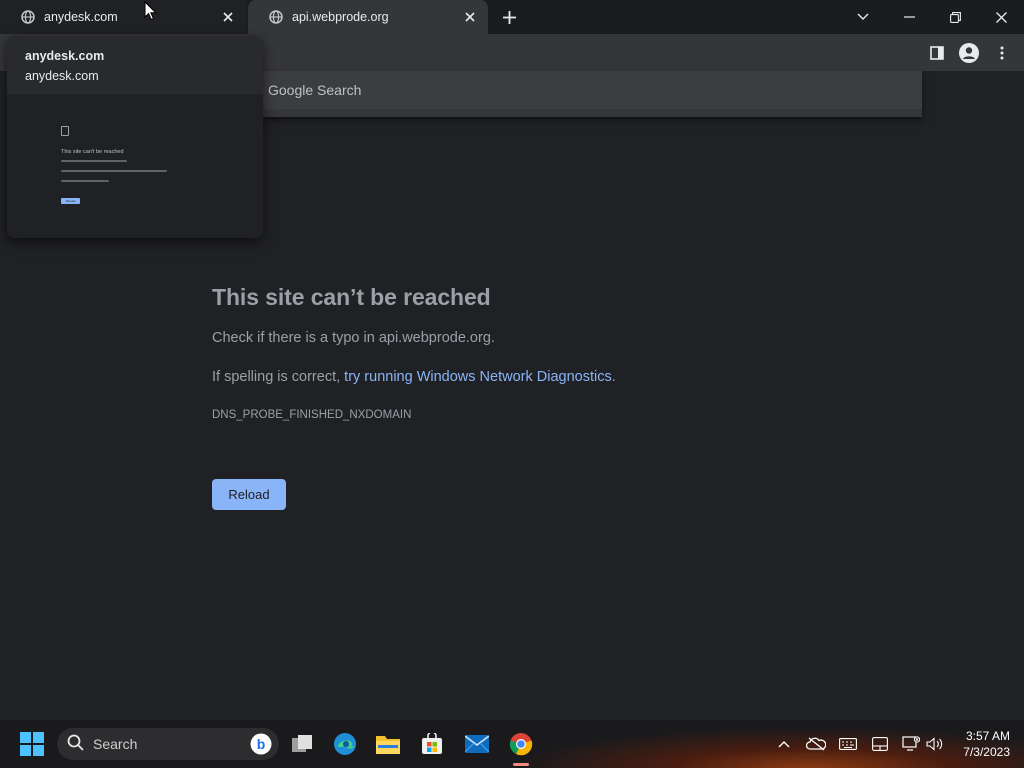  Describe the element at coordinates (969, 53) in the screenshot. I see `profile-icon` at that location.